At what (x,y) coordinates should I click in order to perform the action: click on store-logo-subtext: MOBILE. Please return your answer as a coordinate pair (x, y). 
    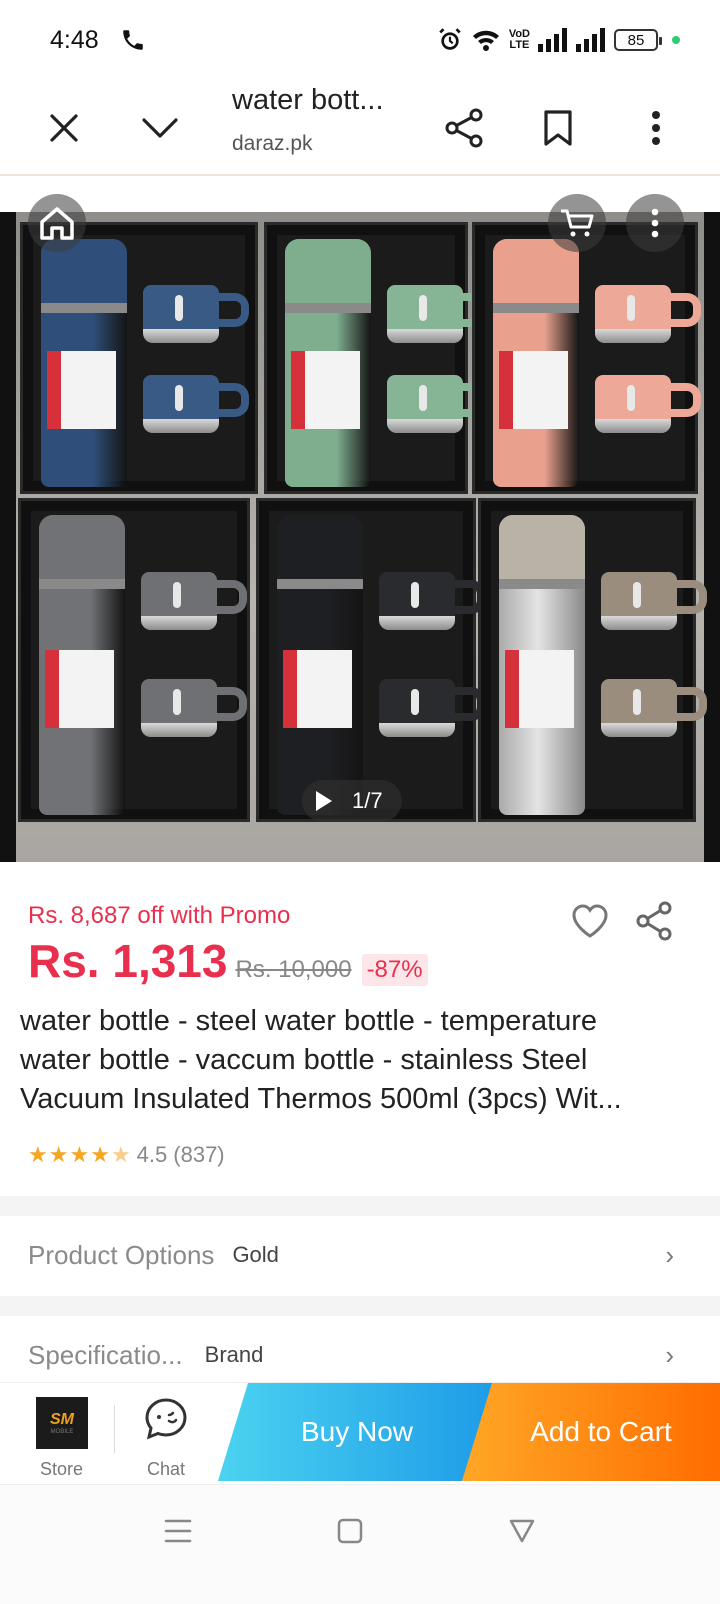
    Looking at the image, I should click on (62, 1432).